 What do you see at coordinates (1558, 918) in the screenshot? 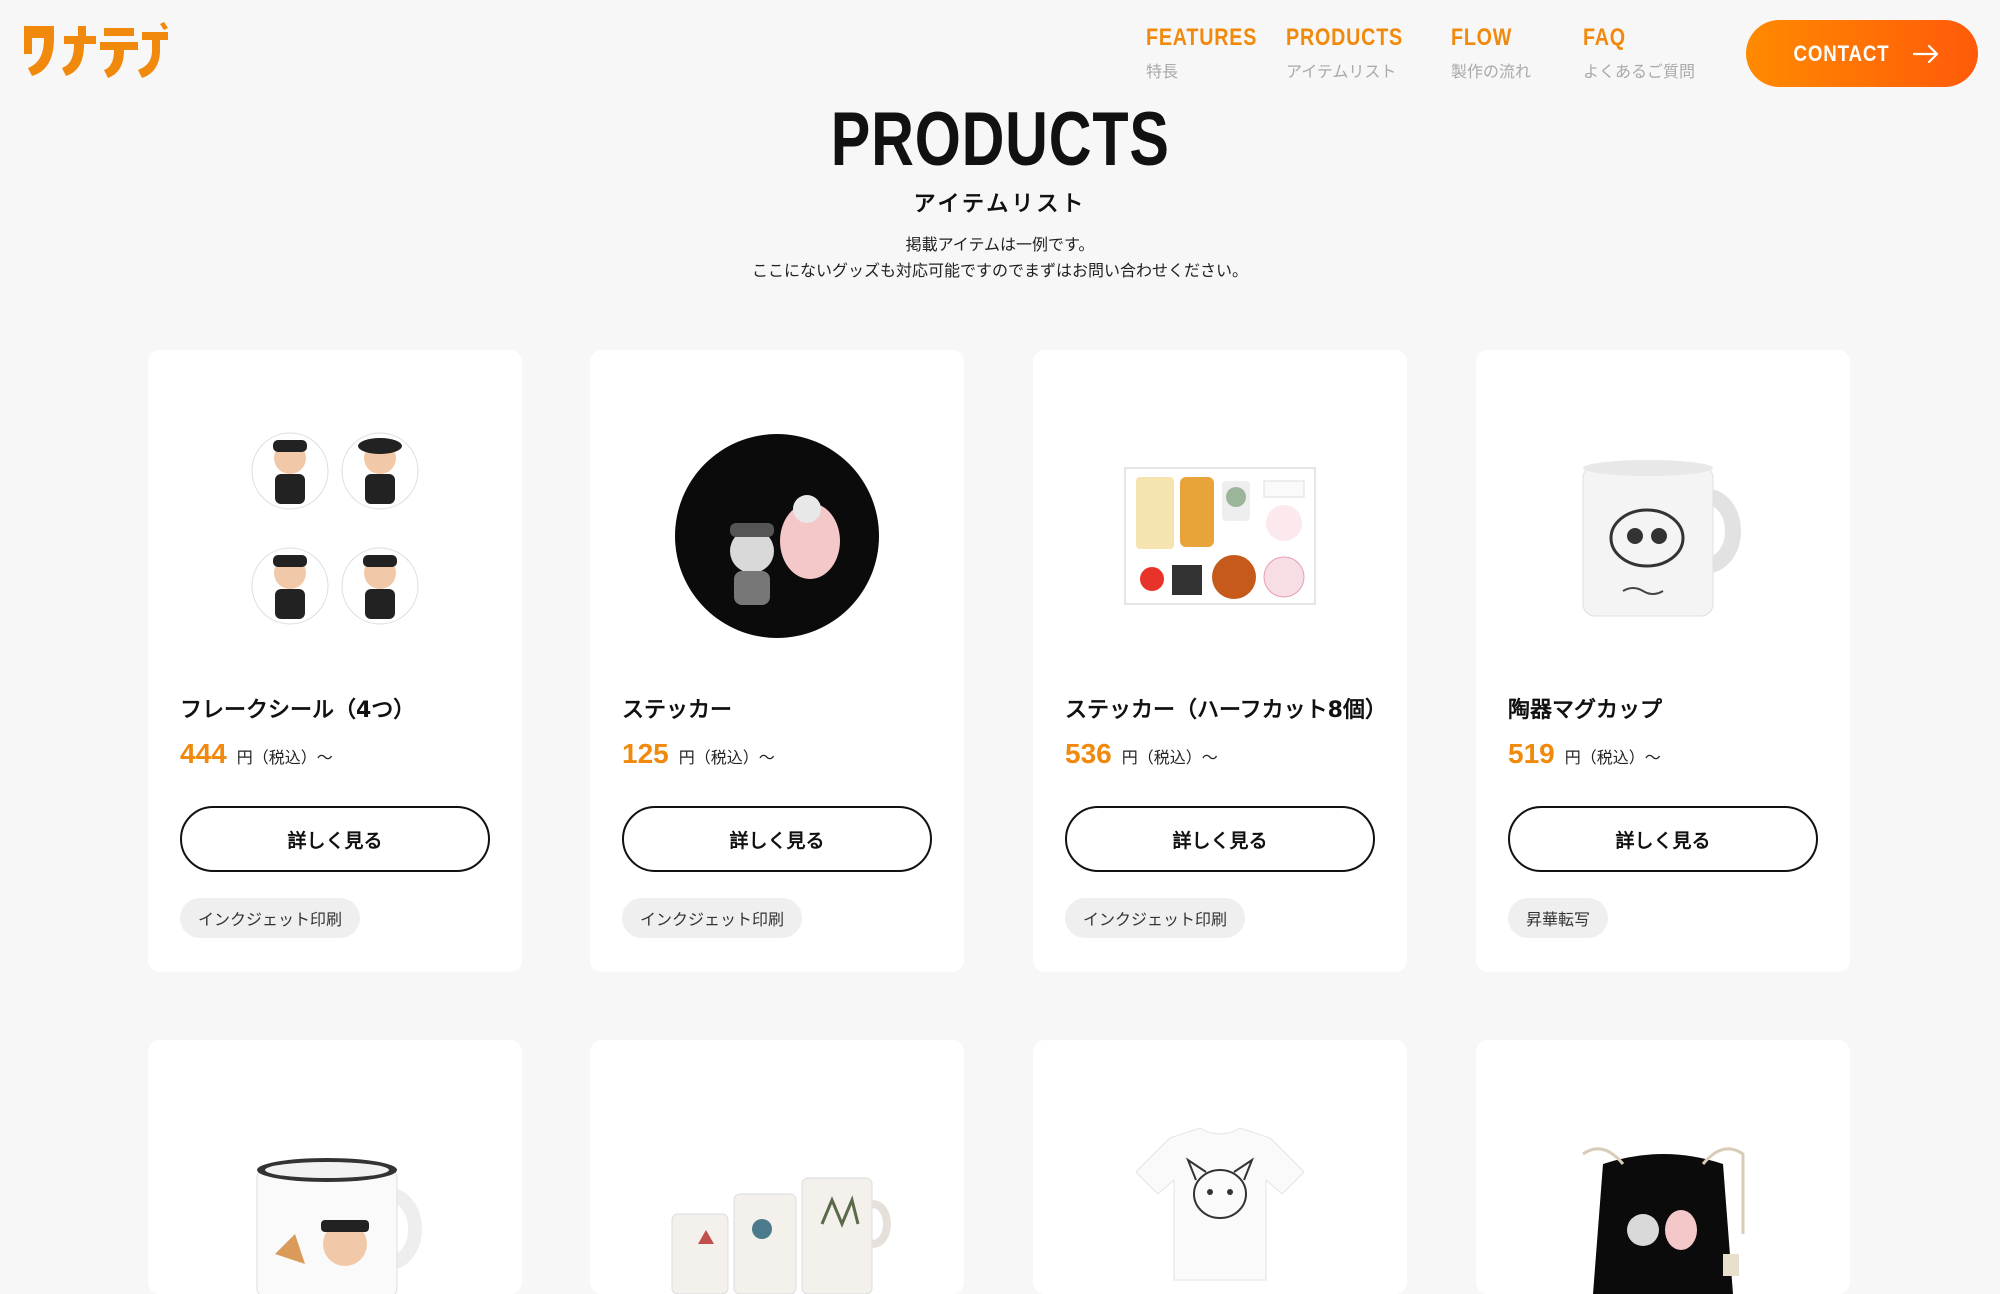
I see `print-method-tag: 昇華転写` at bounding box center [1558, 918].